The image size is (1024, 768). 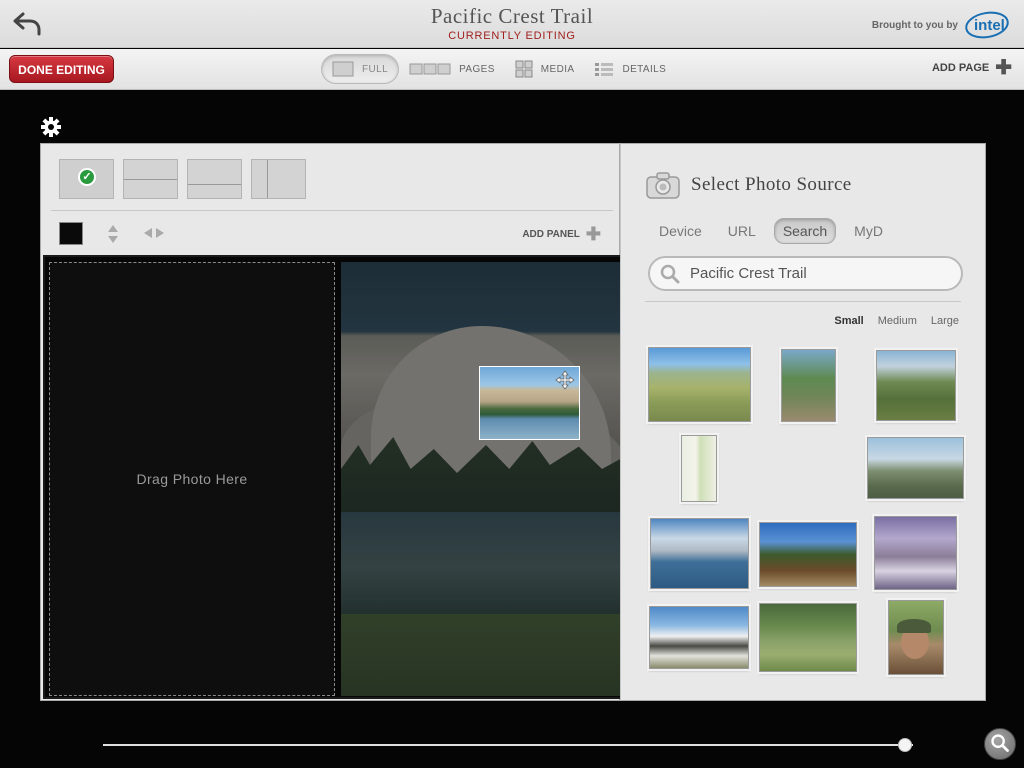 I want to click on tab-details: DETAILS, so click(x=630, y=69).